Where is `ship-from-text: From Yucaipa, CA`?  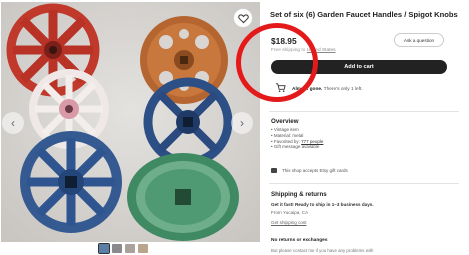
ship-from-text: From Yucaipa, CA is located at coordinates (290, 212).